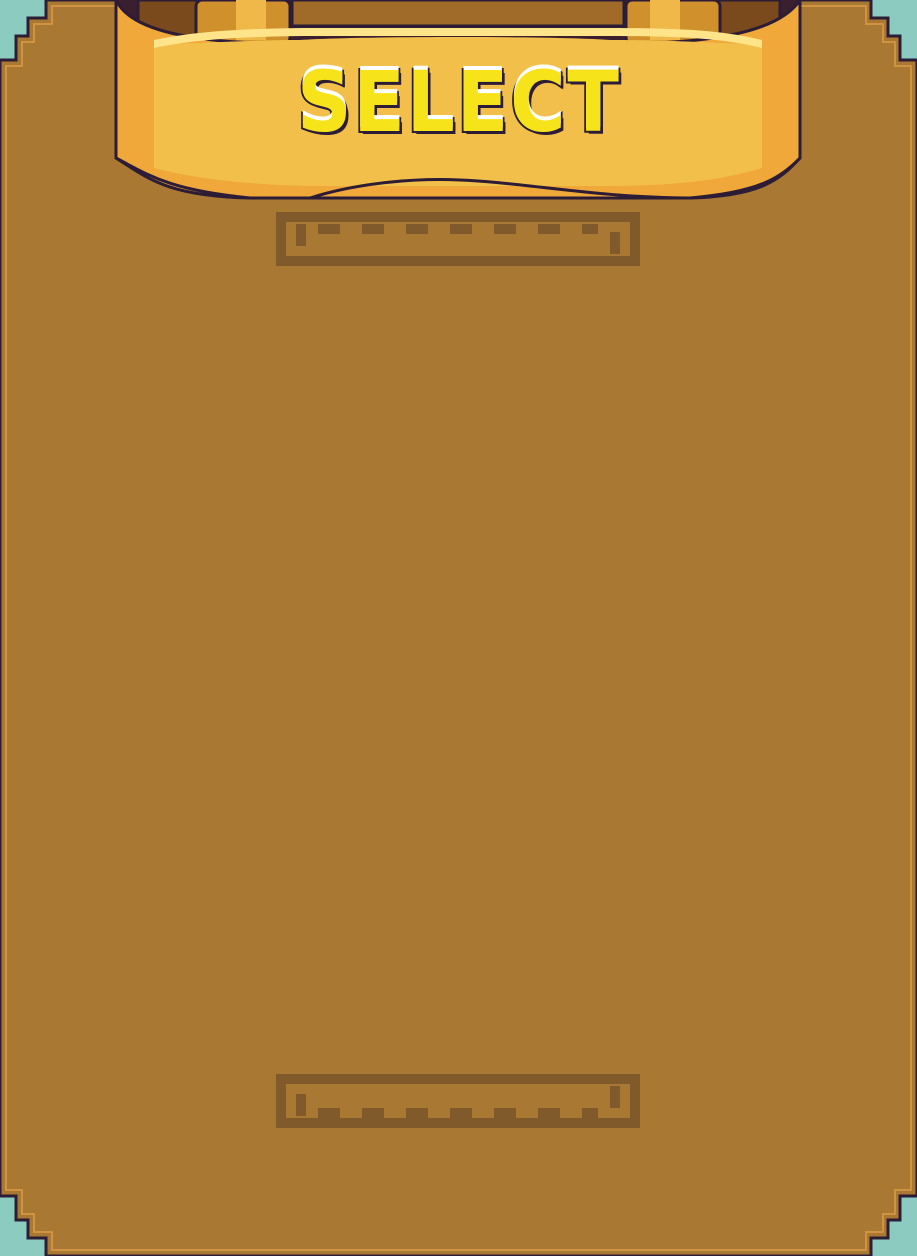 Image resolution: width=917 pixels, height=1256 pixels. I want to click on title-container: SELECT, so click(458, 102).